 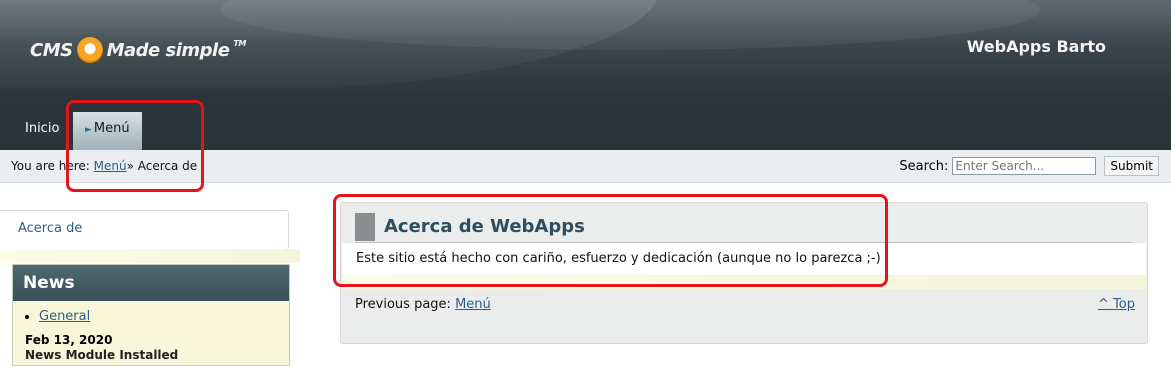 I want to click on arrow-right-icon: ►, so click(x=88, y=130).